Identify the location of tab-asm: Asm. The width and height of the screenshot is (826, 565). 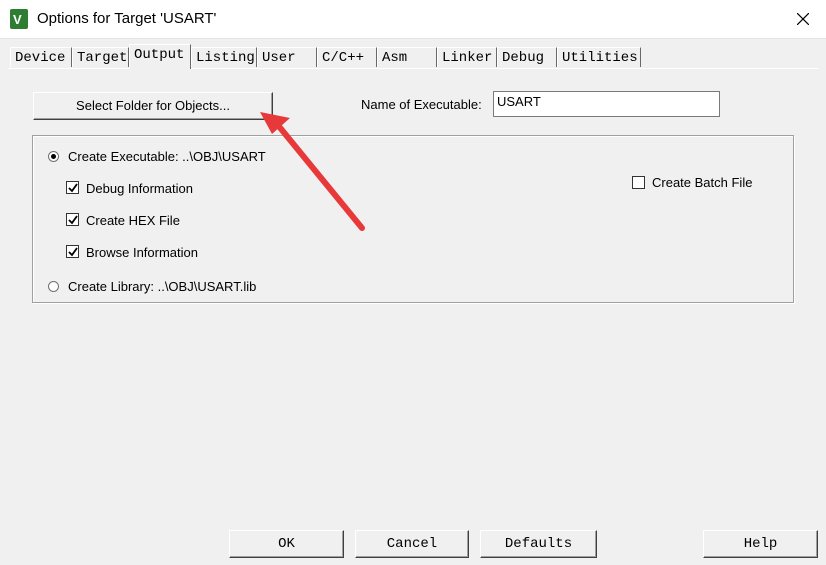
(407, 57).